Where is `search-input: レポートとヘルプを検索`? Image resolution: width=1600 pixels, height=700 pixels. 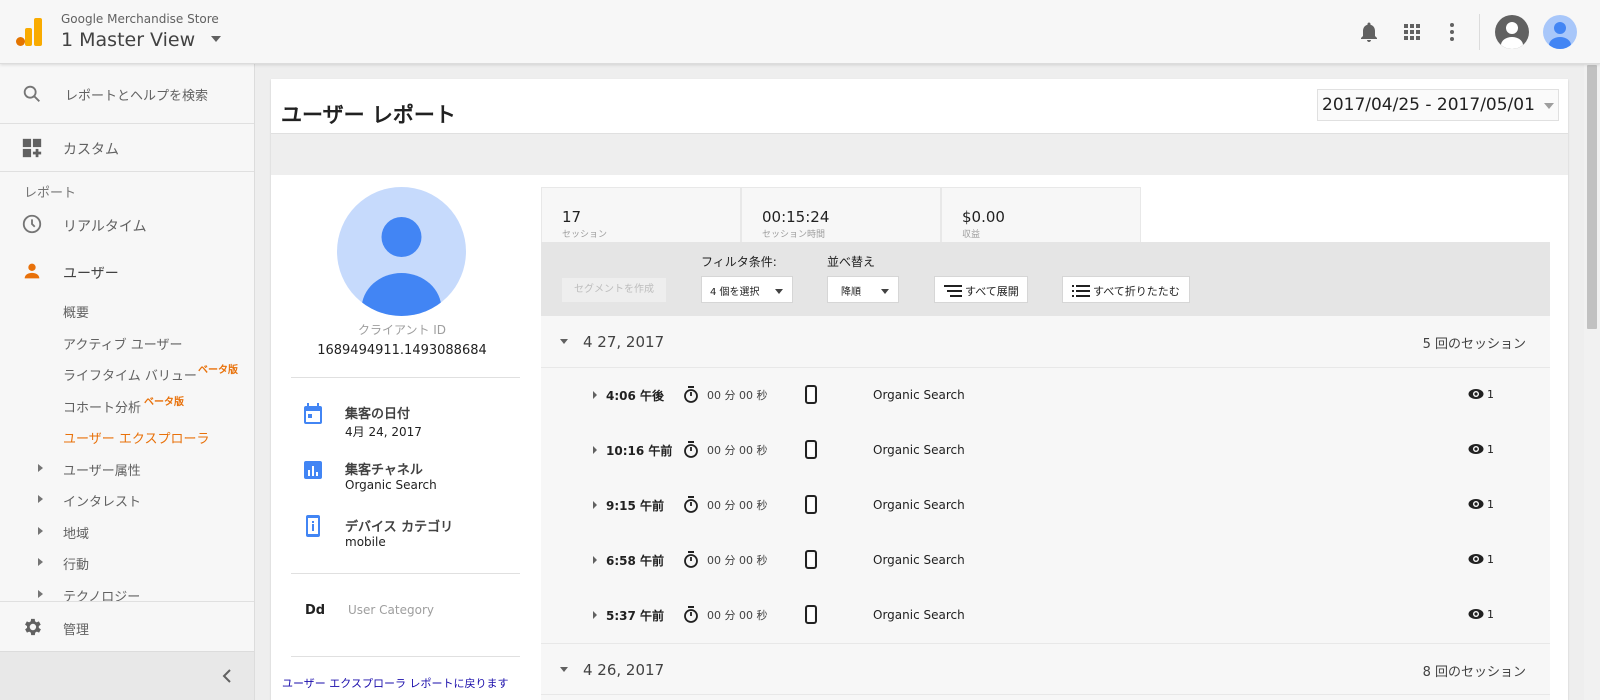
search-input: レポートとヘルプを検索 is located at coordinates (136, 94).